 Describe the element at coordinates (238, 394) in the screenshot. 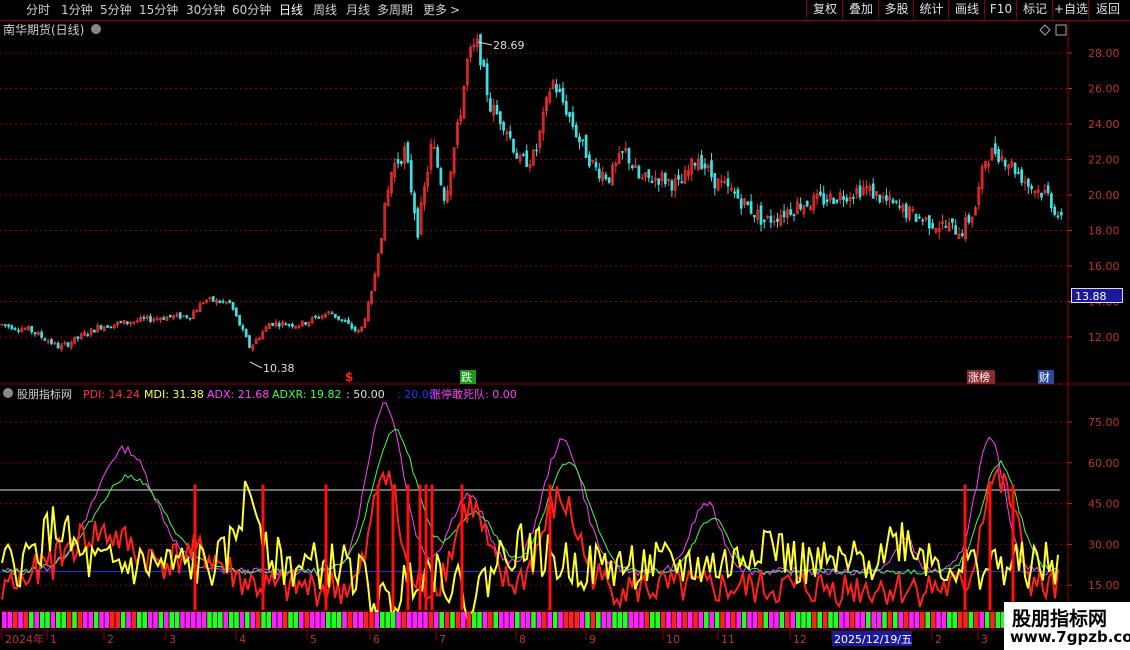

I see `indicator-value-2: ADX: 21.68` at that location.